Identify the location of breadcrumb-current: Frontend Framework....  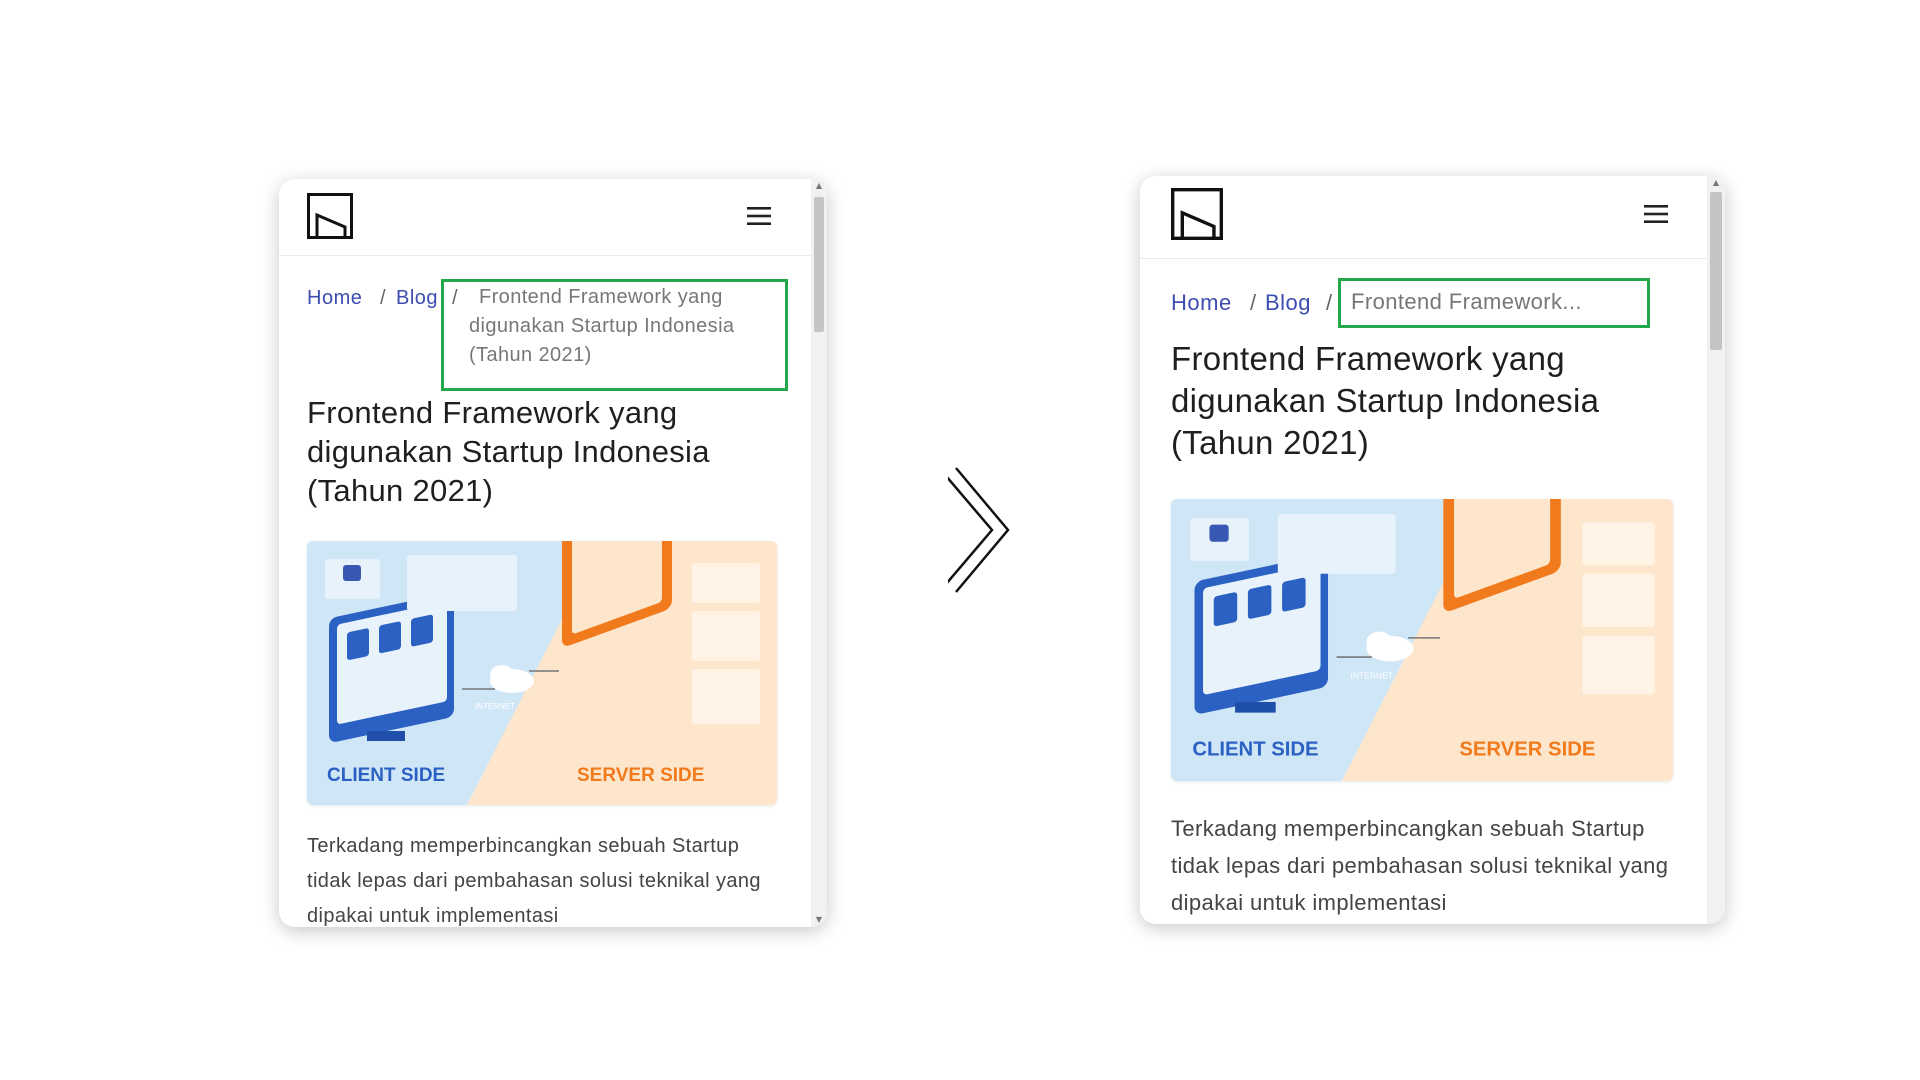
(1466, 301).